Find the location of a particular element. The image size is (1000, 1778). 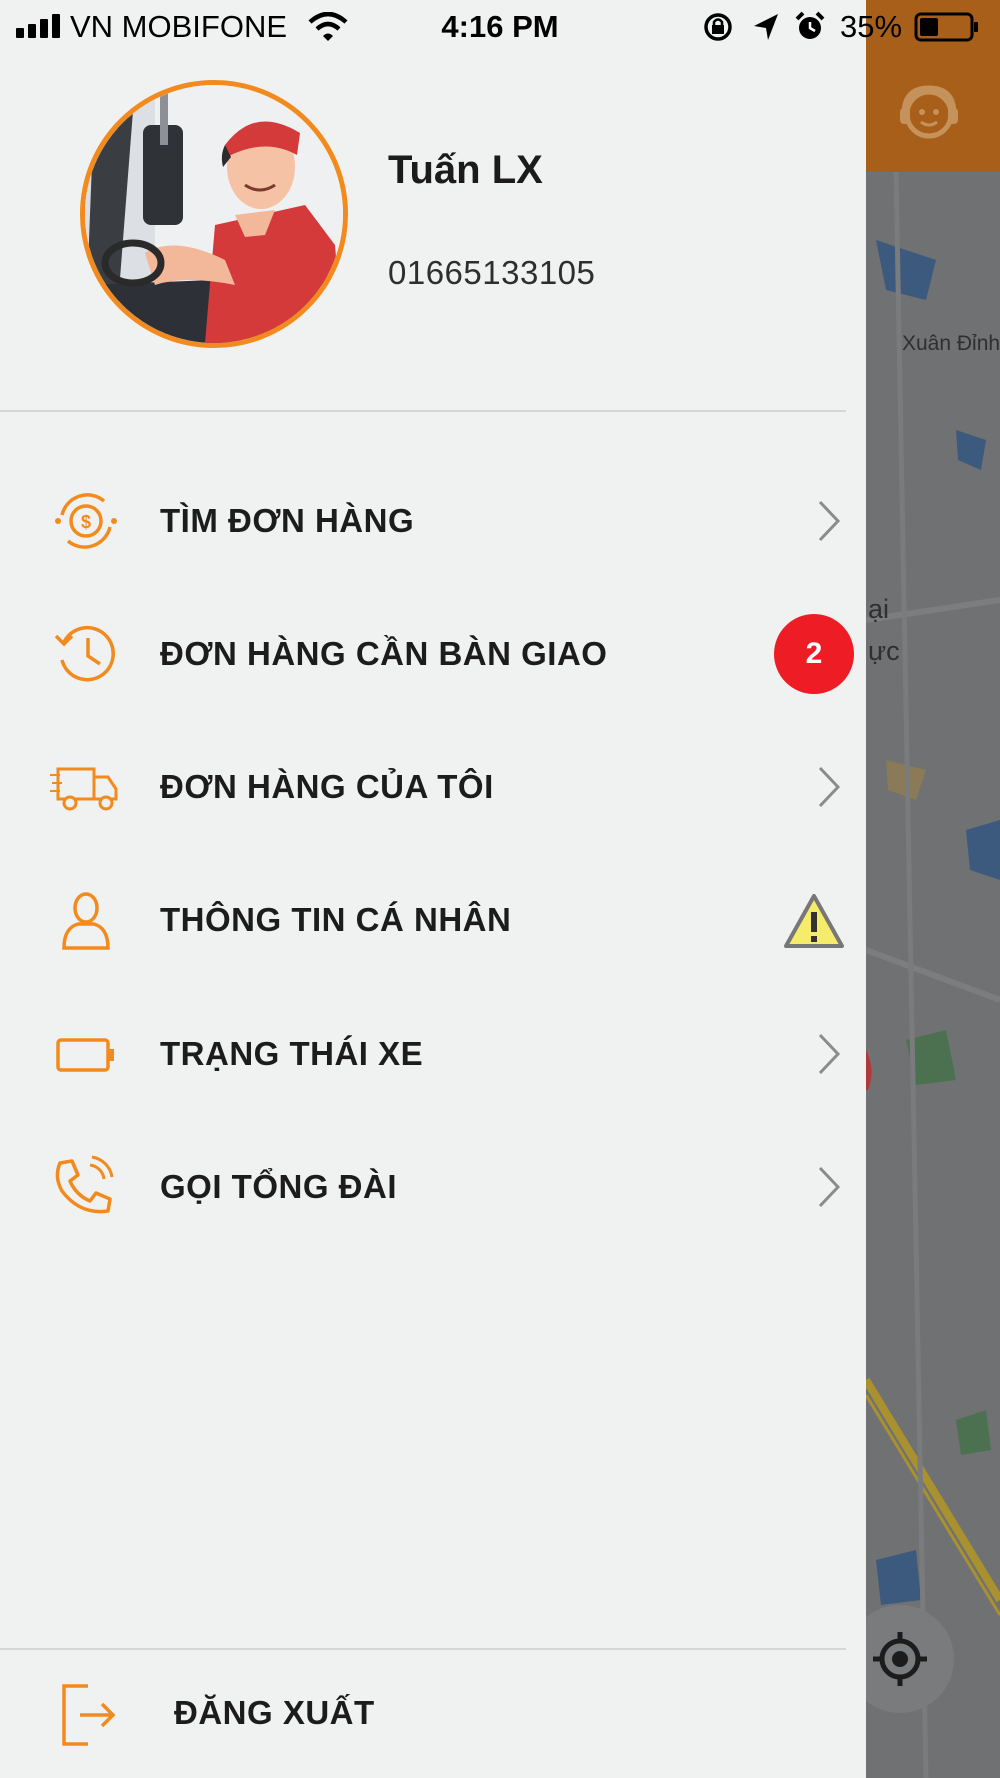

warning-icon is located at coordinates (814, 921).